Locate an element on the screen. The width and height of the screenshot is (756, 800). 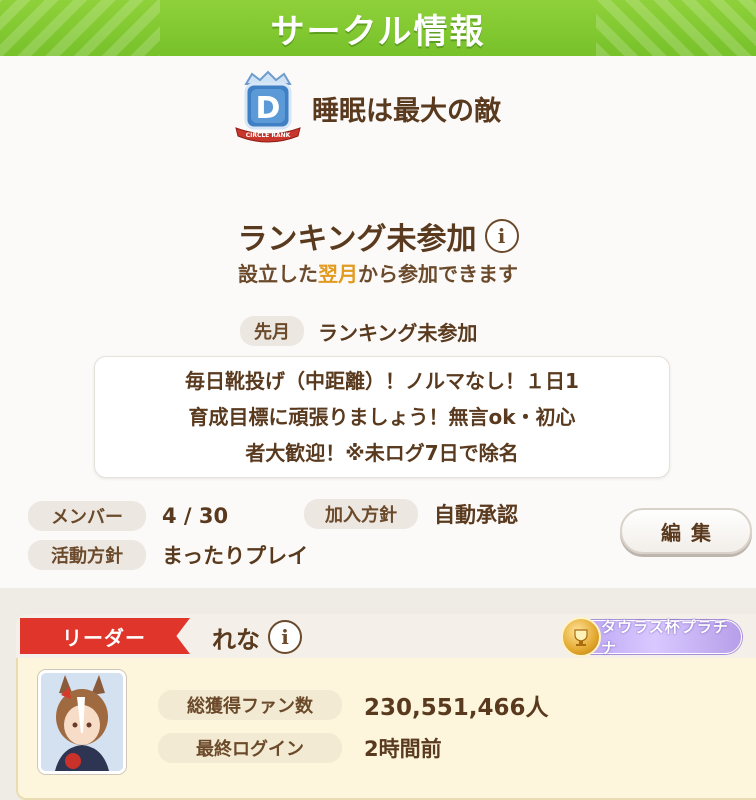
activity-policy-value: まったりプレイ is located at coordinates (235, 556).